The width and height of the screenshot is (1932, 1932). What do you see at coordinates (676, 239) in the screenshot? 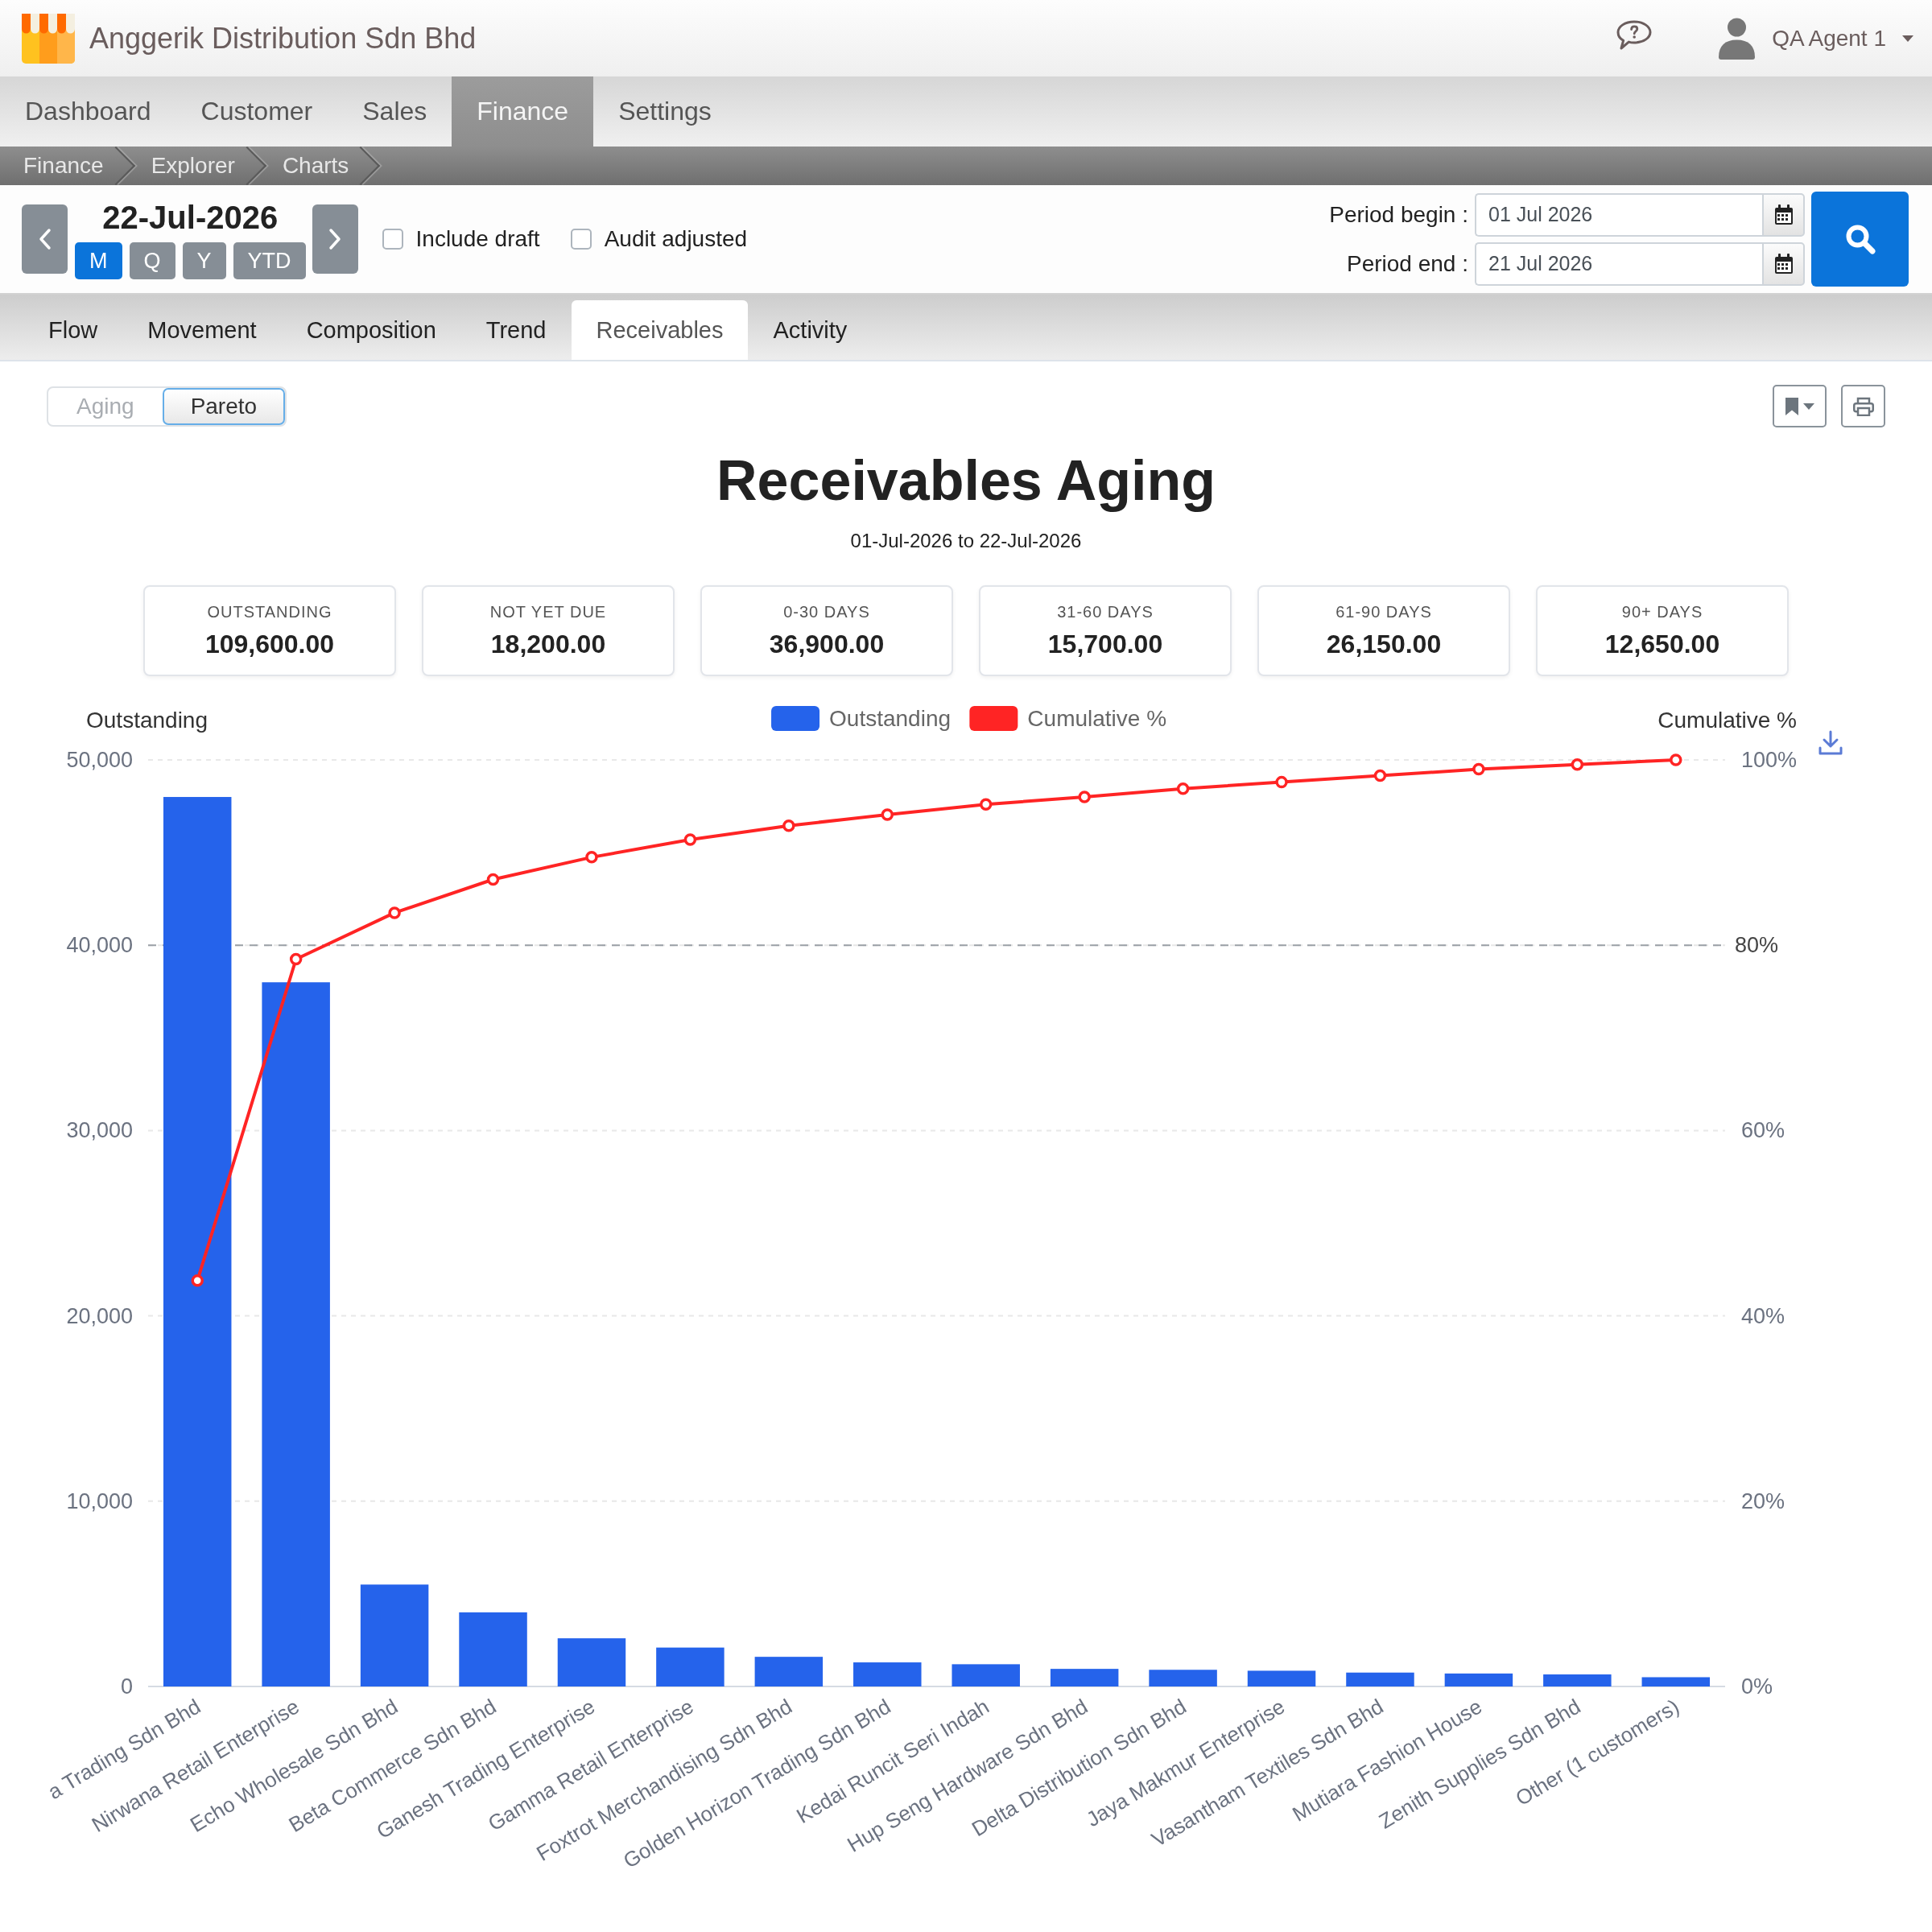
I see `checkbox-label: Audit adjusted` at bounding box center [676, 239].